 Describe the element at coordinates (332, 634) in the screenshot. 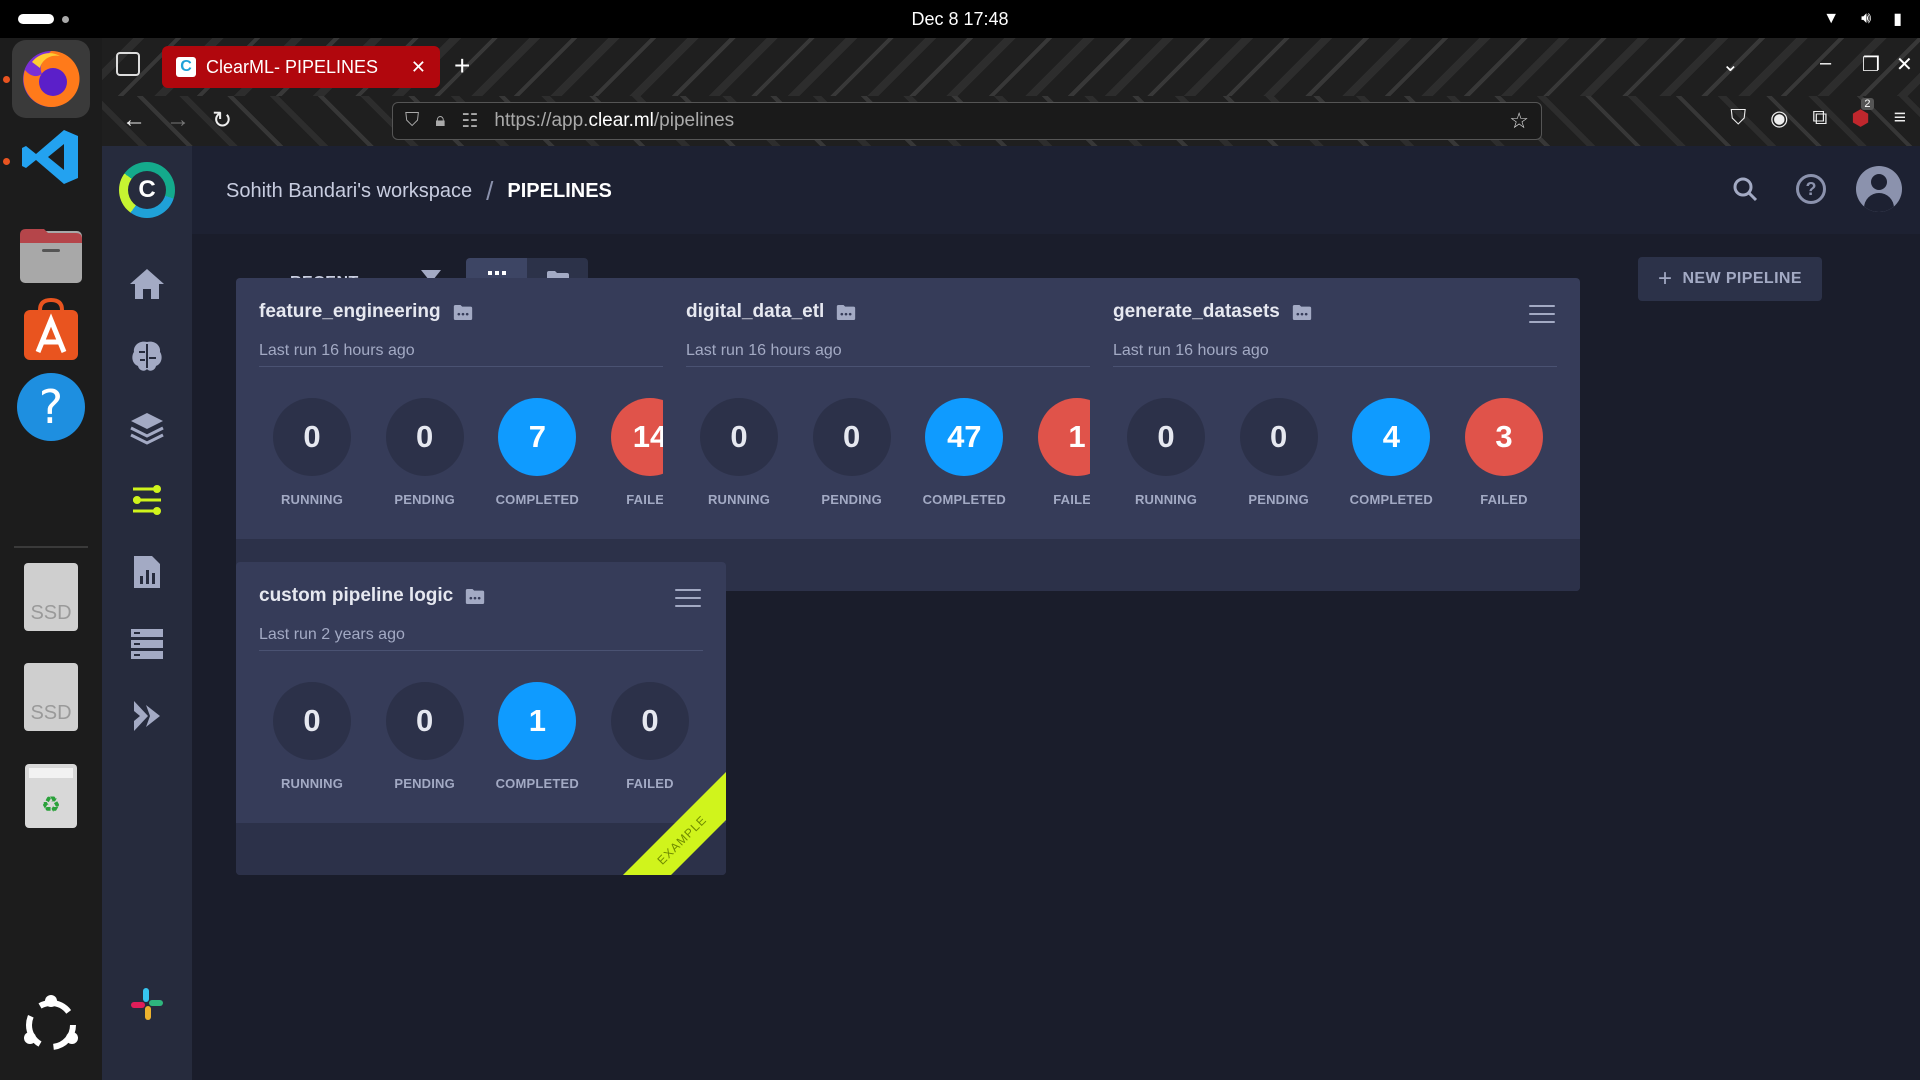

I see `last-run-text: Last run 2 years ago` at that location.